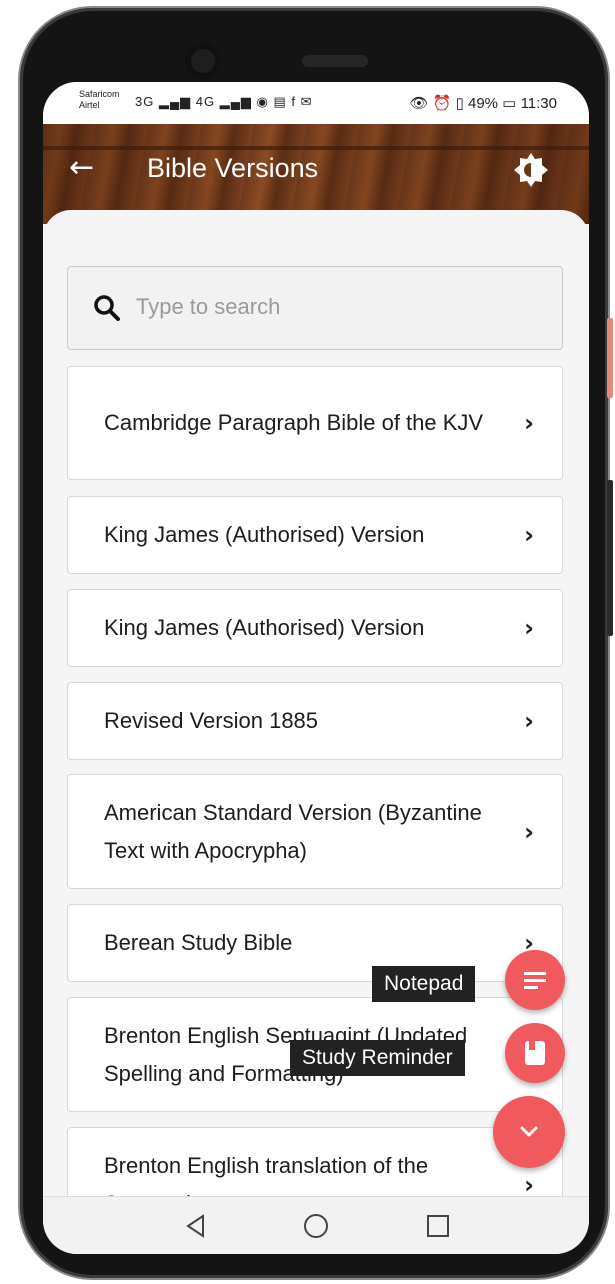  Describe the element at coordinates (424, 984) in the screenshot. I see `notepad-label: Notepad` at that location.